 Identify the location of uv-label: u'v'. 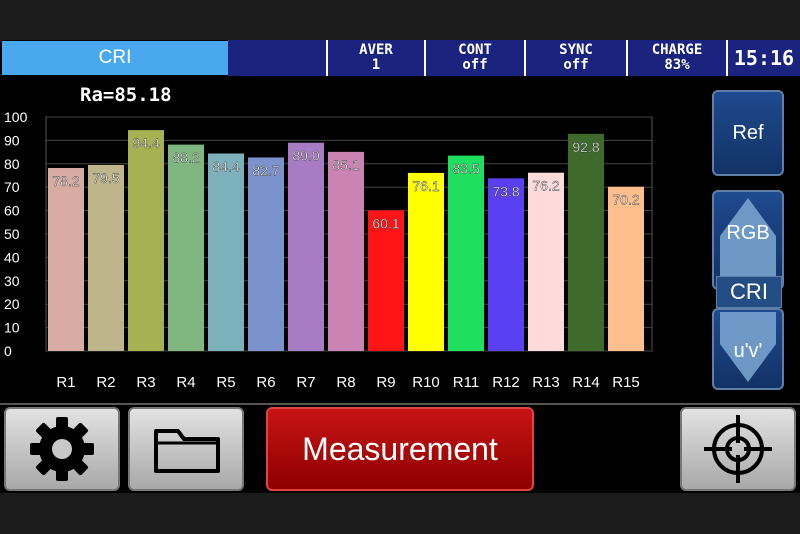
(748, 351).